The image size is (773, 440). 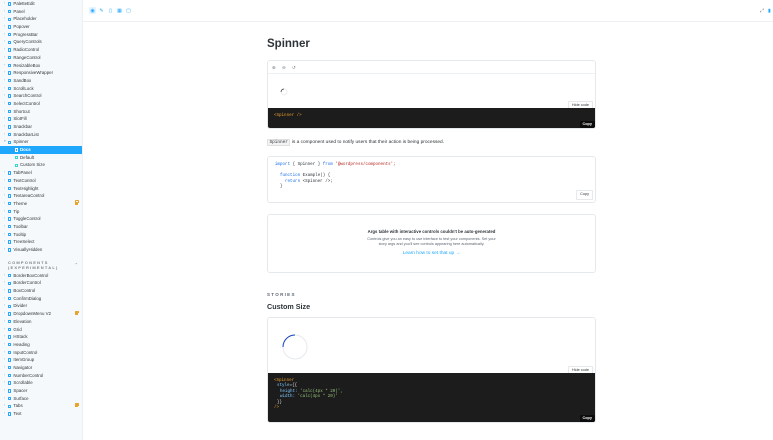 I want to click on sidebar-item: › ProgressBar, so click(x=41, y=35).